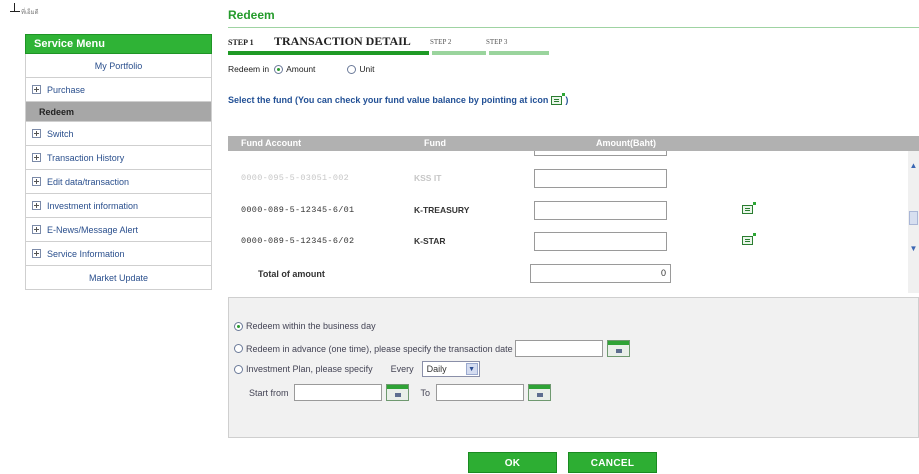 The width and height of the screenshot is (919, 474). I want to click on redeem-amount-radio, so click(279, 69).